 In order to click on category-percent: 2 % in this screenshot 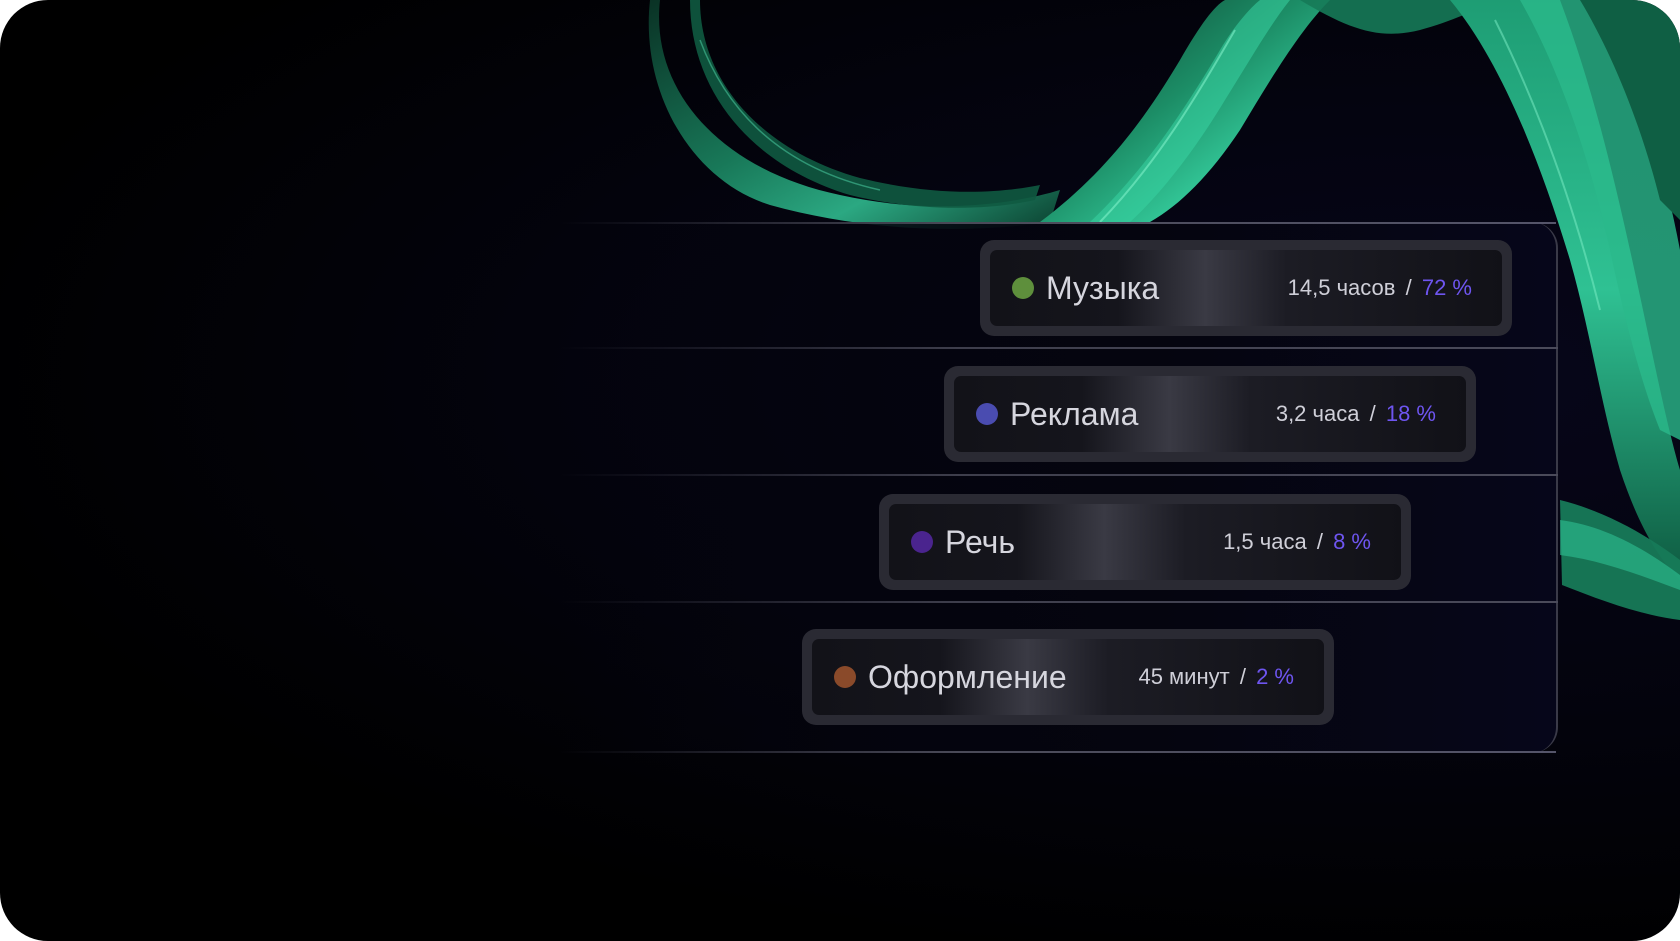, I will do `click(1275, 676)`.